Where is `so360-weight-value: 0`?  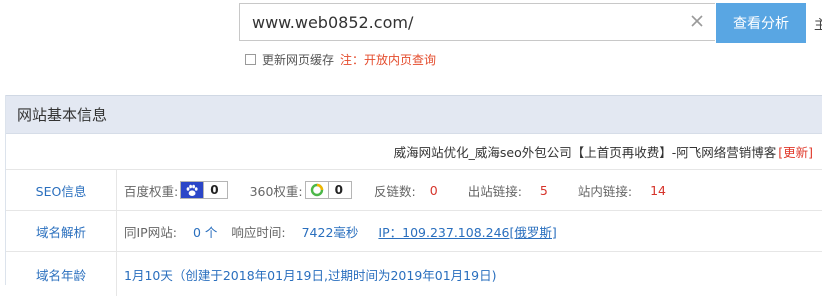
so360-weight-value: 0 is located at coordinates (339, 190).